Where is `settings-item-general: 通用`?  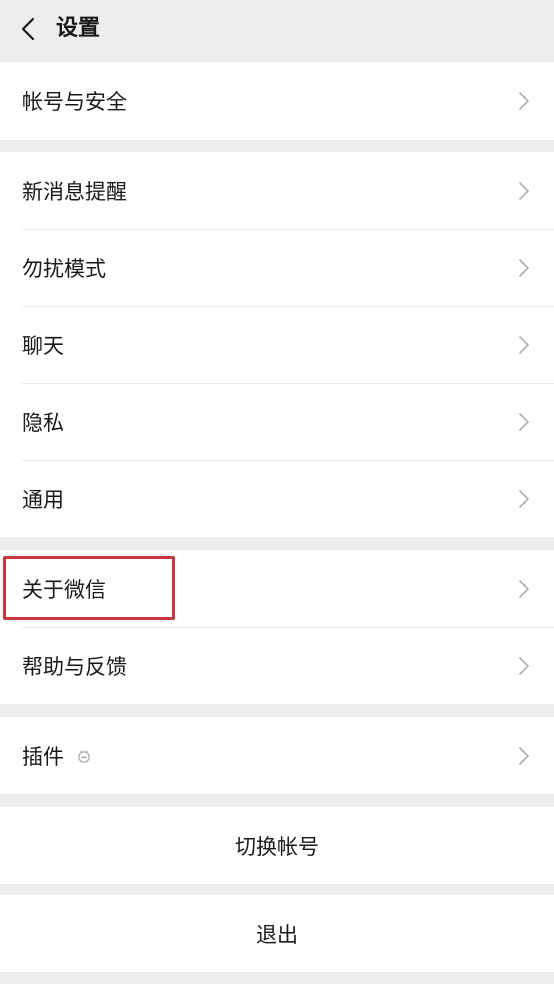
settings-item-general: 通用 is located at coordinates (277, 498).